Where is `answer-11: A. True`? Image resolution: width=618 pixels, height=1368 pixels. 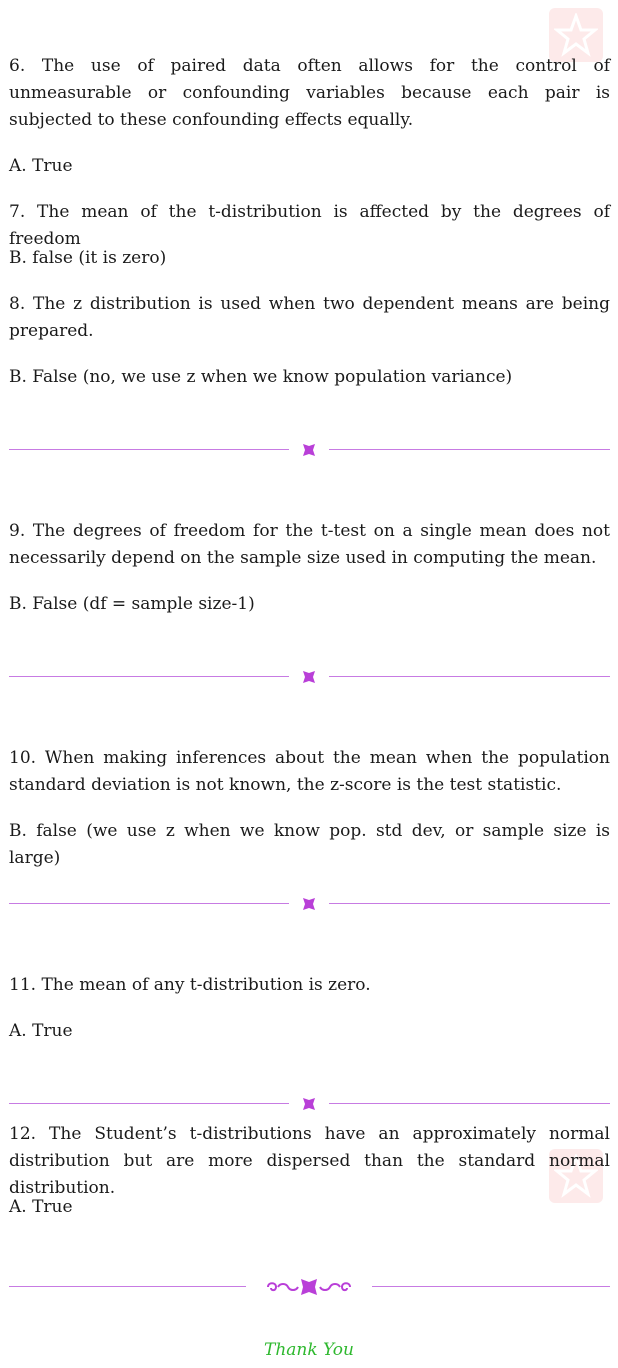
answer-11: A. True is located at coordinates (41, 1031).